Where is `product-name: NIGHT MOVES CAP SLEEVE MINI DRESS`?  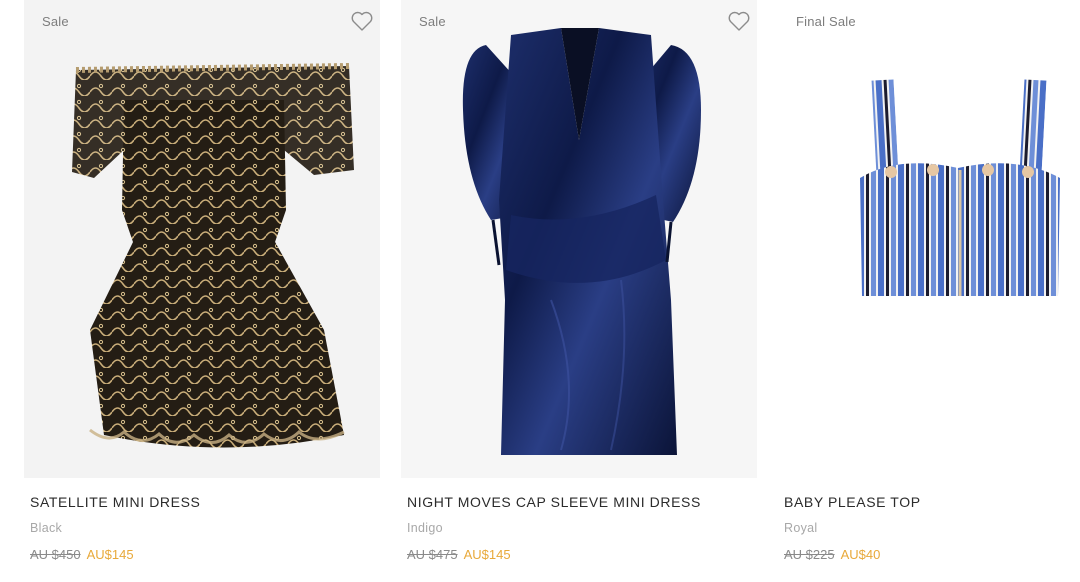
product-name: NIGHT MOVES CAP SLEEVE MINI DRESS is located at coordinates (554, 502).